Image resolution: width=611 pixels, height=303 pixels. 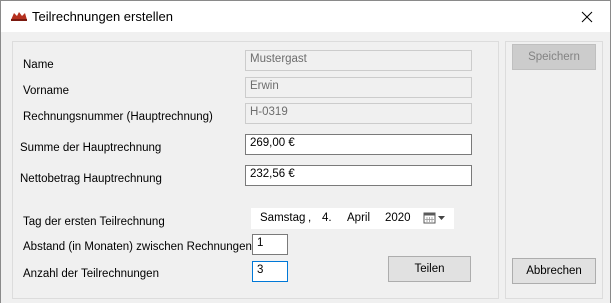 I want to click on date-picker-button, so click(x=436, y=218).